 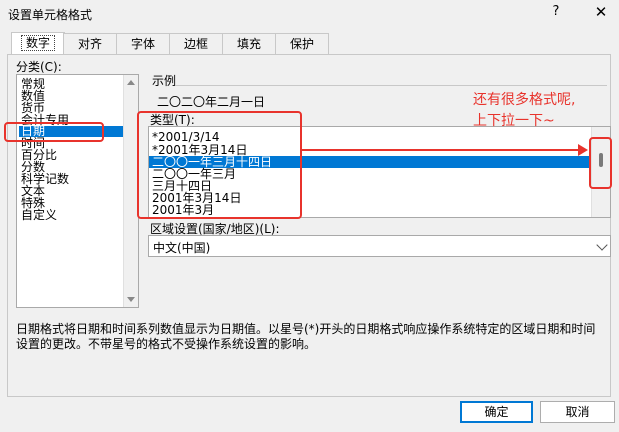 What do you see at coordinates (90, 43) in the screenshot?
I see `tab-alignment: 对齐` at bounding box center [90, 43].